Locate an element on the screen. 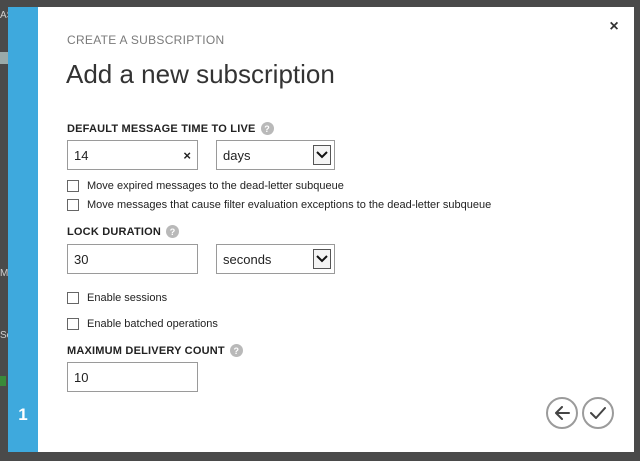  ttl-label: DEFAULT MESSAGE TIME TO LIVE ? is located at coordinates (170, 128).